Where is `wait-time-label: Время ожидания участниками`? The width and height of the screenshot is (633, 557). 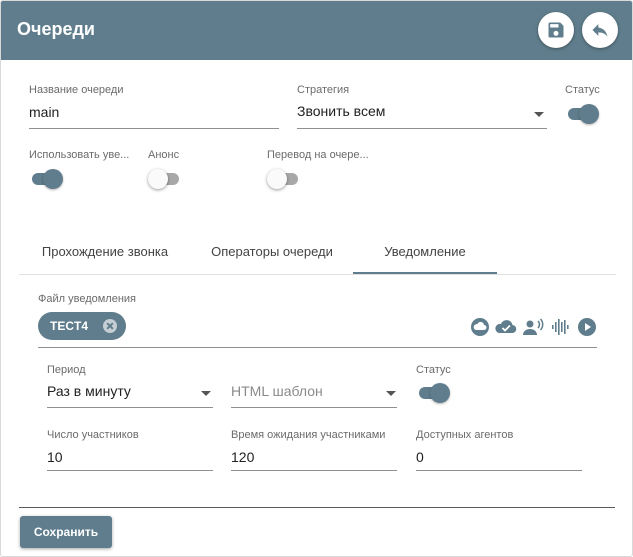 wait-time-label: Время ожидания участниками is located at coordinates (308, 435).